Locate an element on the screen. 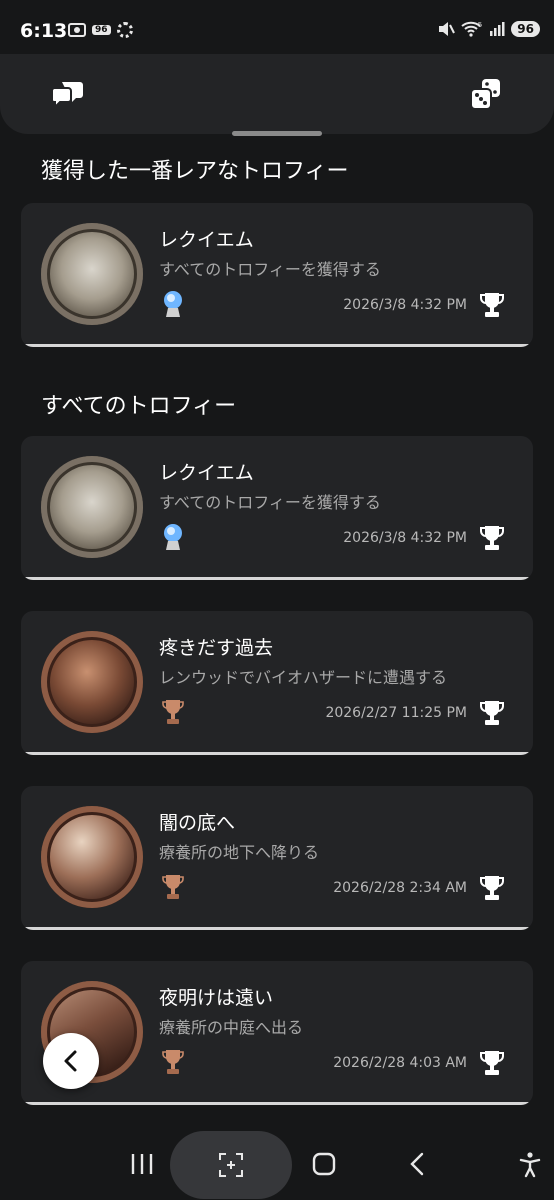 The image size is (554, 1200). trophy-card: レクイエム すべてのトロフィーを獲得する 2026/3/8 4:32 PM is located at coordinates (277, 508).